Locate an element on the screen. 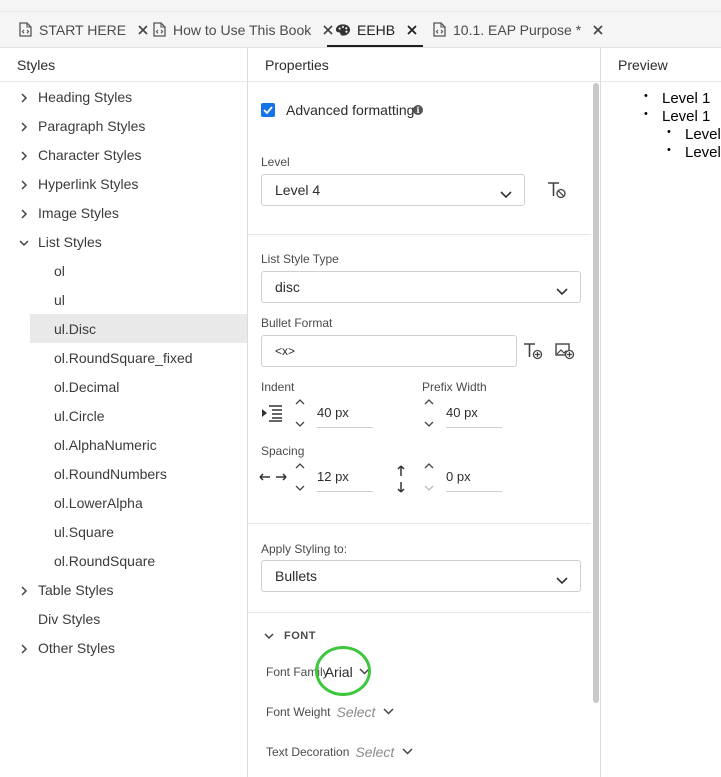 The height and width of the screenshot is (777, 721). prefix-width-stepper: 40 px is located at coordinates (462, 413).